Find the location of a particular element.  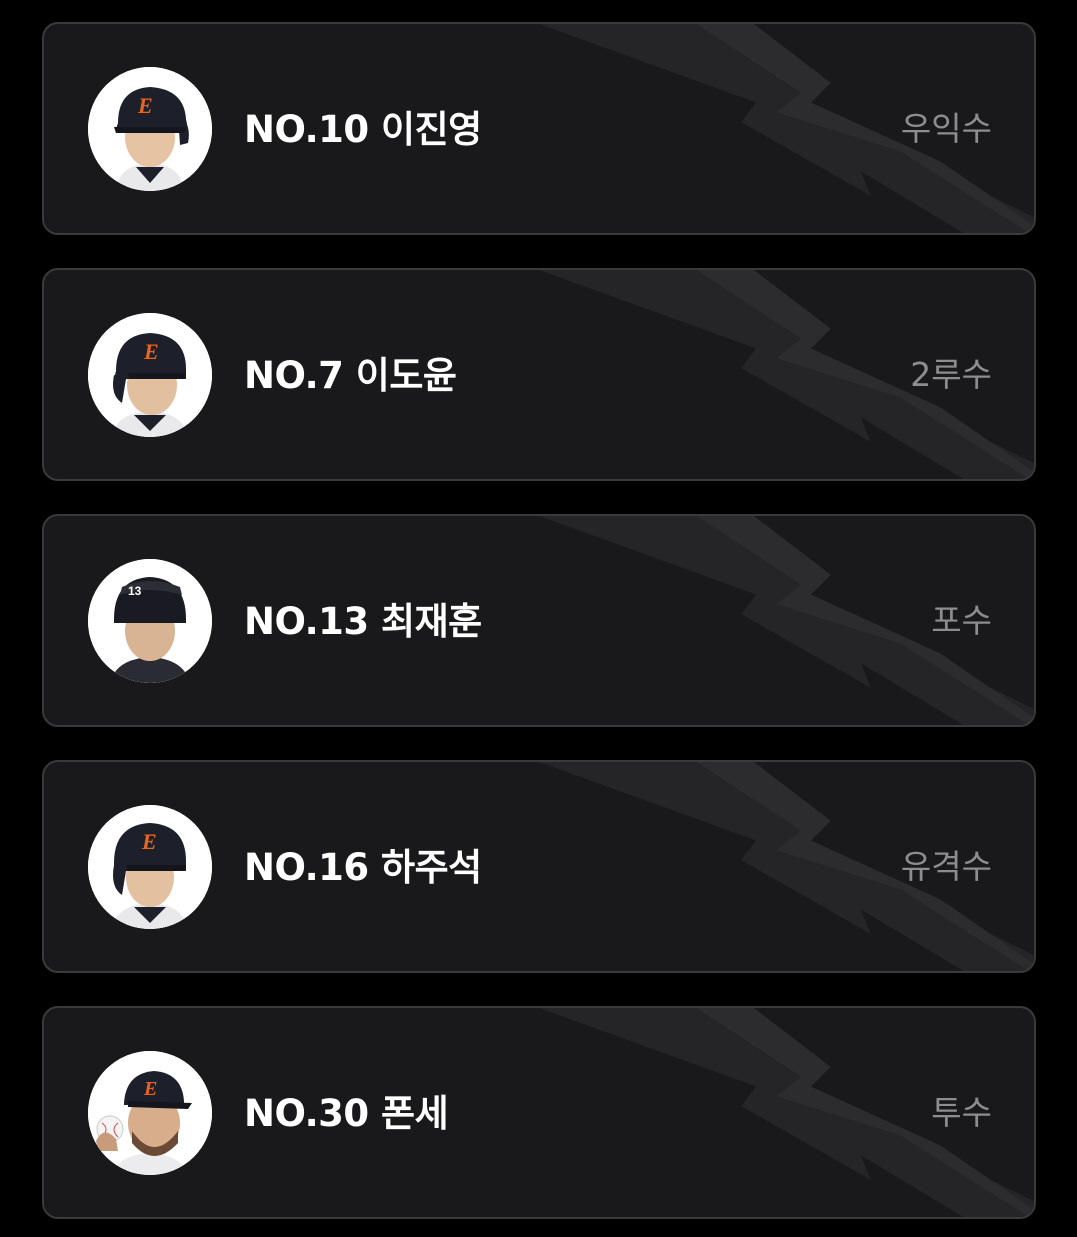

player-name: NO.13 최재훈 is located at coordinates (363, 621).